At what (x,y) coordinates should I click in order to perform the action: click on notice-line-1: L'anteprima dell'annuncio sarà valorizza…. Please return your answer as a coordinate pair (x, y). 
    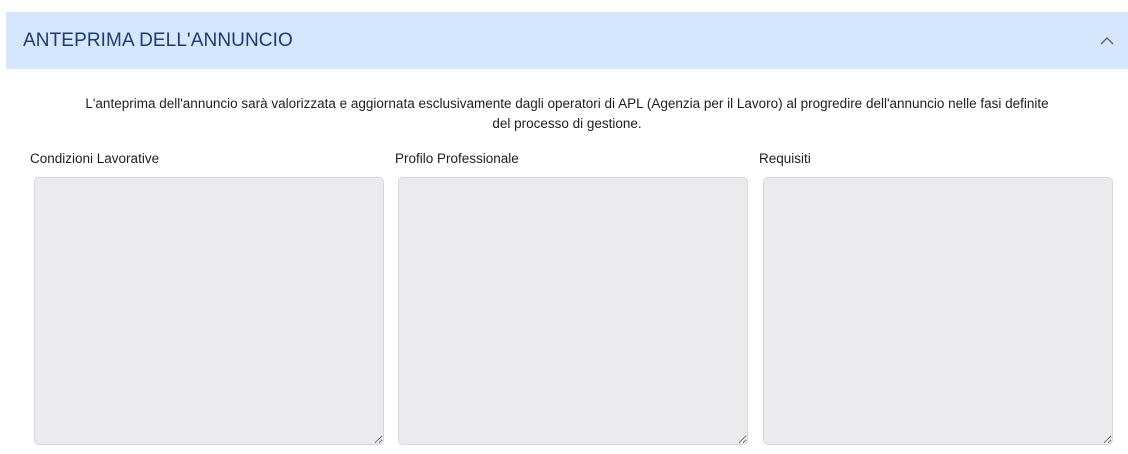
    Looking at the image, I should click on (567, 103).